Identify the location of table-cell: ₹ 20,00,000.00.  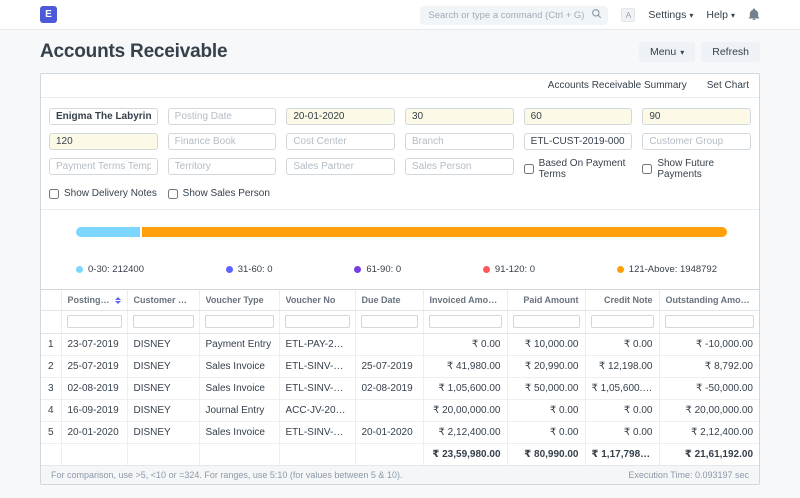
(465, 410).